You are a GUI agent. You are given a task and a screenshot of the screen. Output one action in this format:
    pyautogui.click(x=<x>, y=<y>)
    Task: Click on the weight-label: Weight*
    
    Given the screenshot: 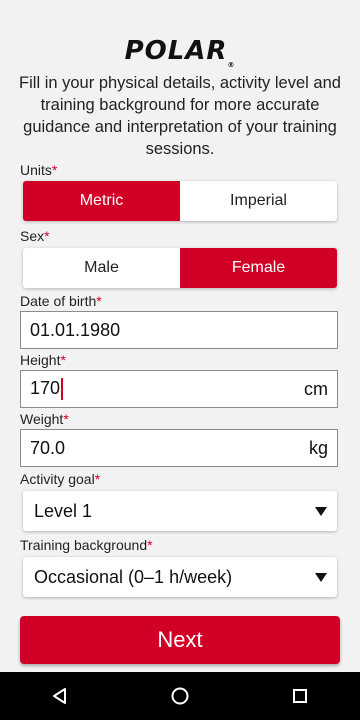 What is the action you would take?
    pyautogui.click(x=44, y=419)
    